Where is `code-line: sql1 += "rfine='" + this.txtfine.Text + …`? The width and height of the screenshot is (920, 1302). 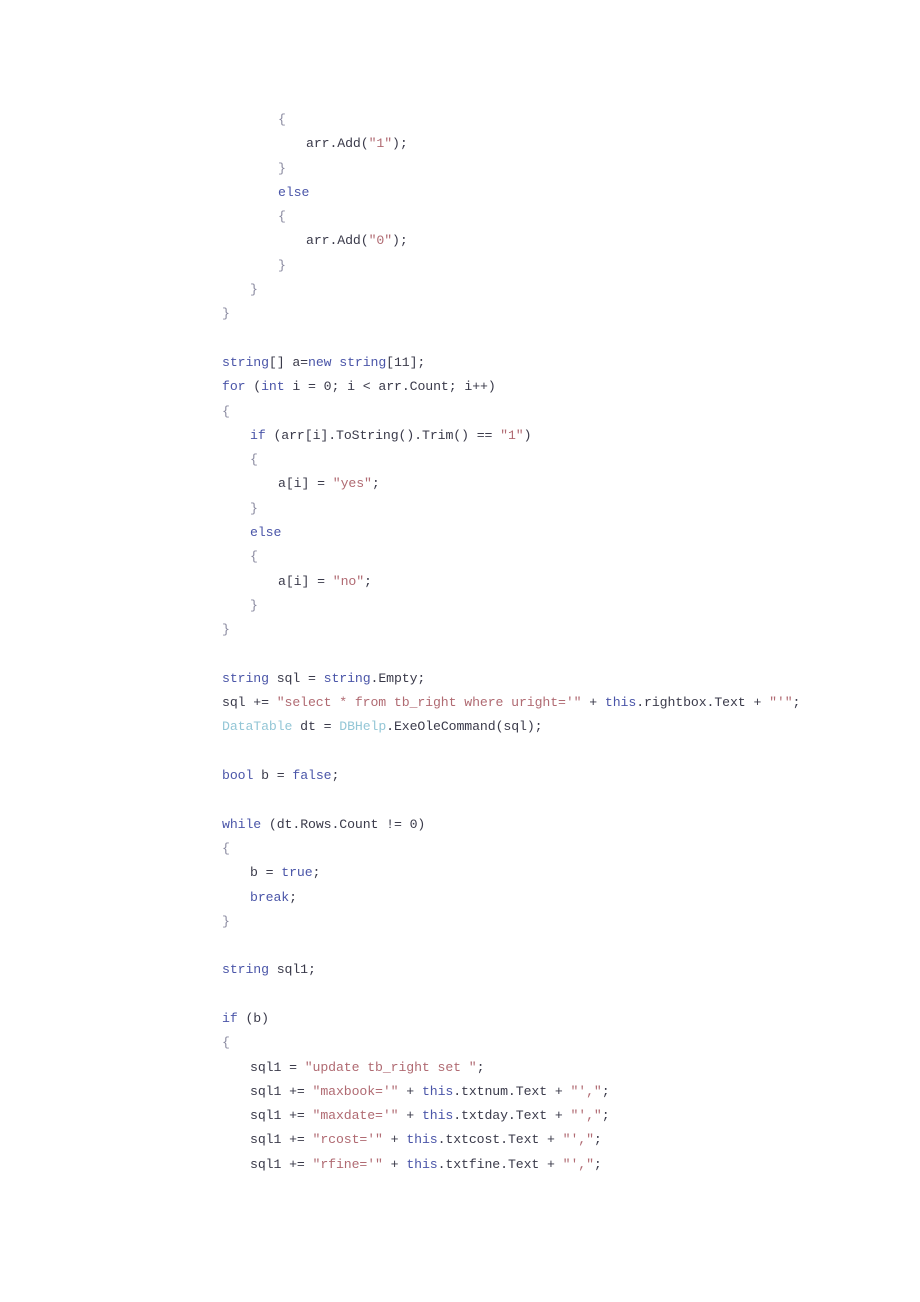
code-line: sql1 += "rfine='" + this.txtfine.Text + … is located at coordinates (426, 1164).